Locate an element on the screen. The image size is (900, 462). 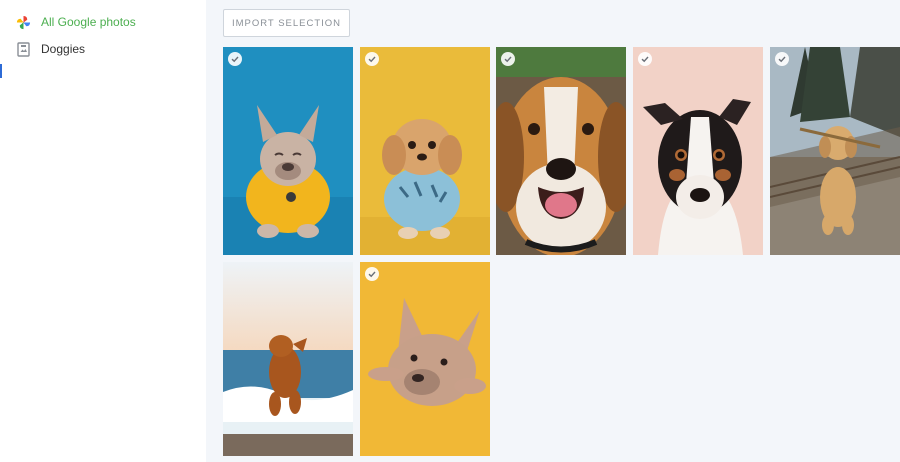
sidebar-item-label: All Google photos is located at coordinates (88, 22).